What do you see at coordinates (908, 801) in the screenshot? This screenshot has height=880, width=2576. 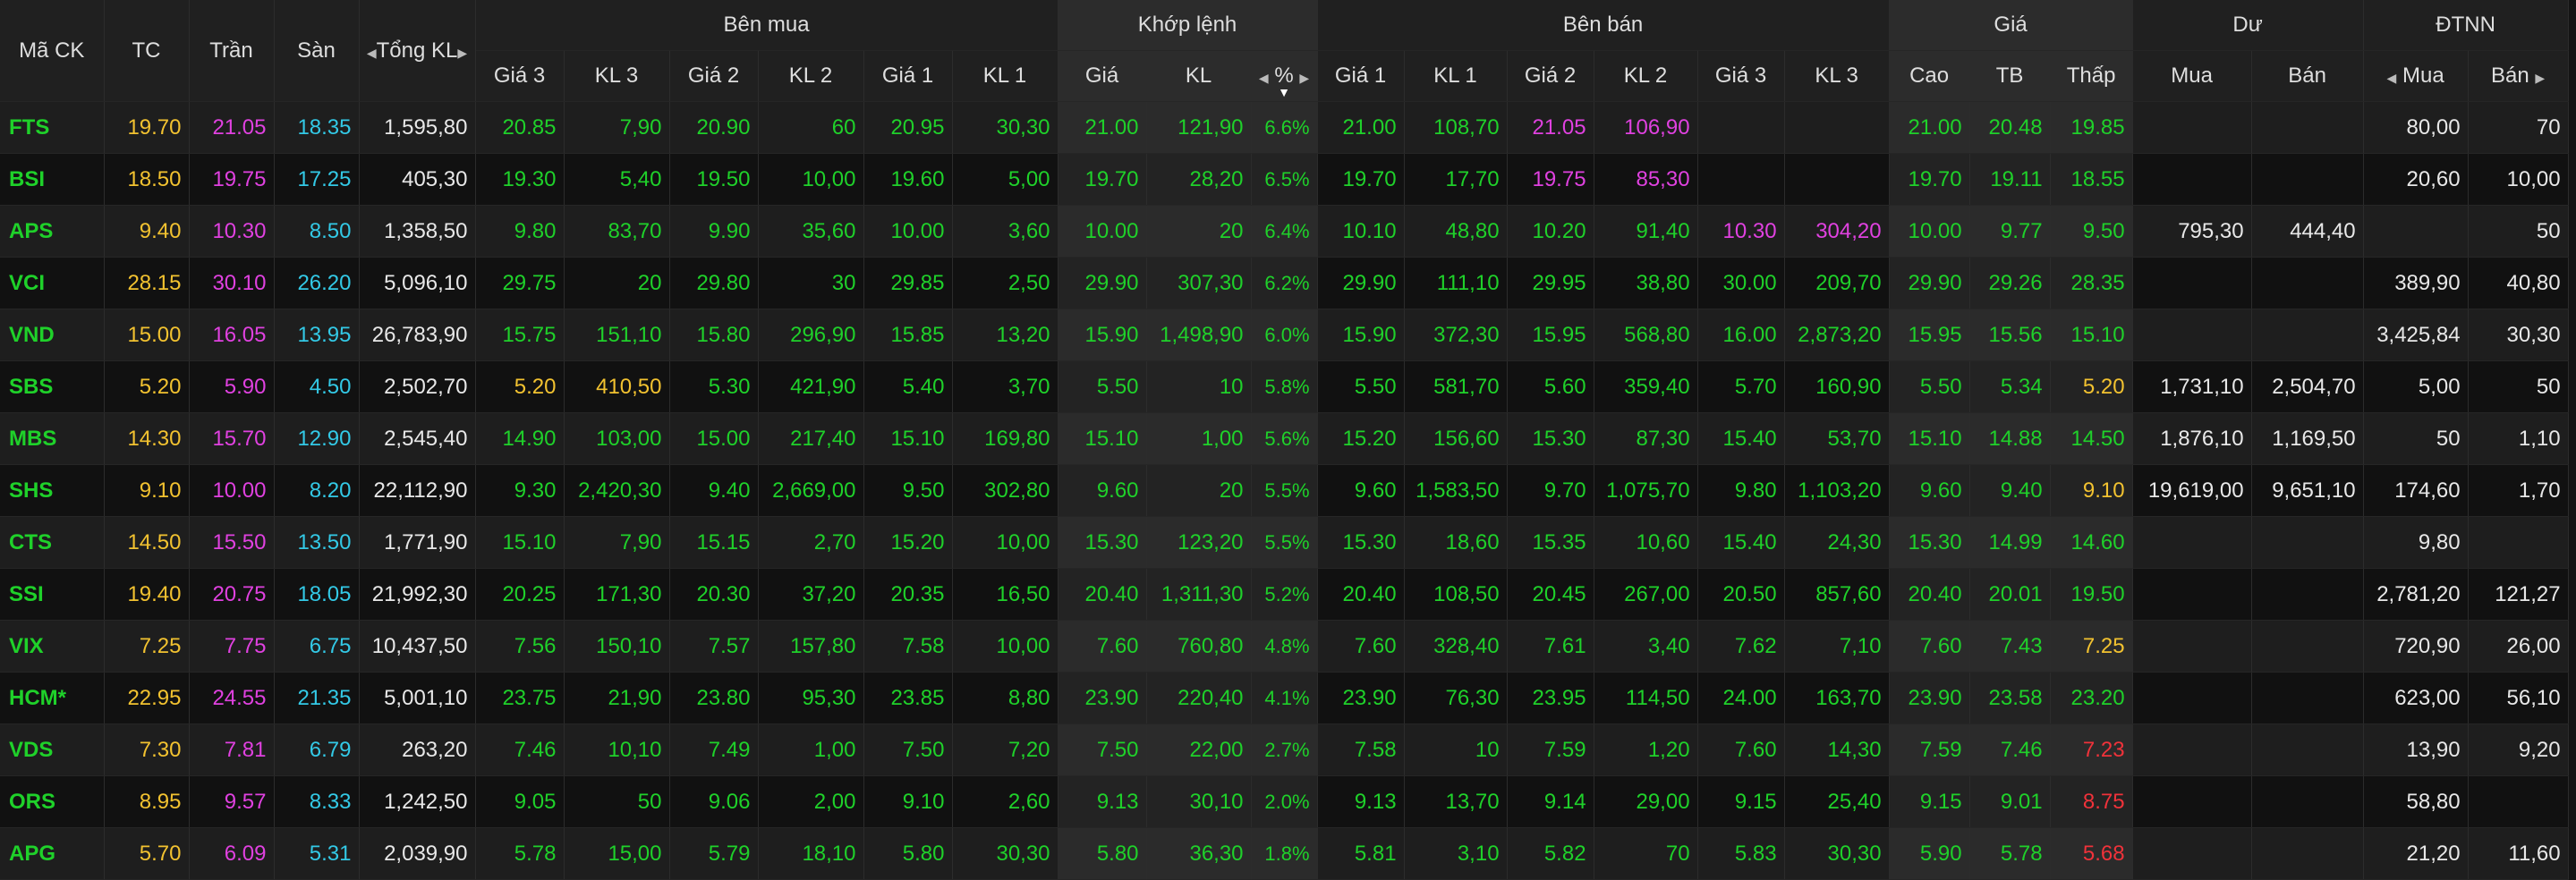 I see `buy-price-1: 9.10` at bounding box center [908, 801].